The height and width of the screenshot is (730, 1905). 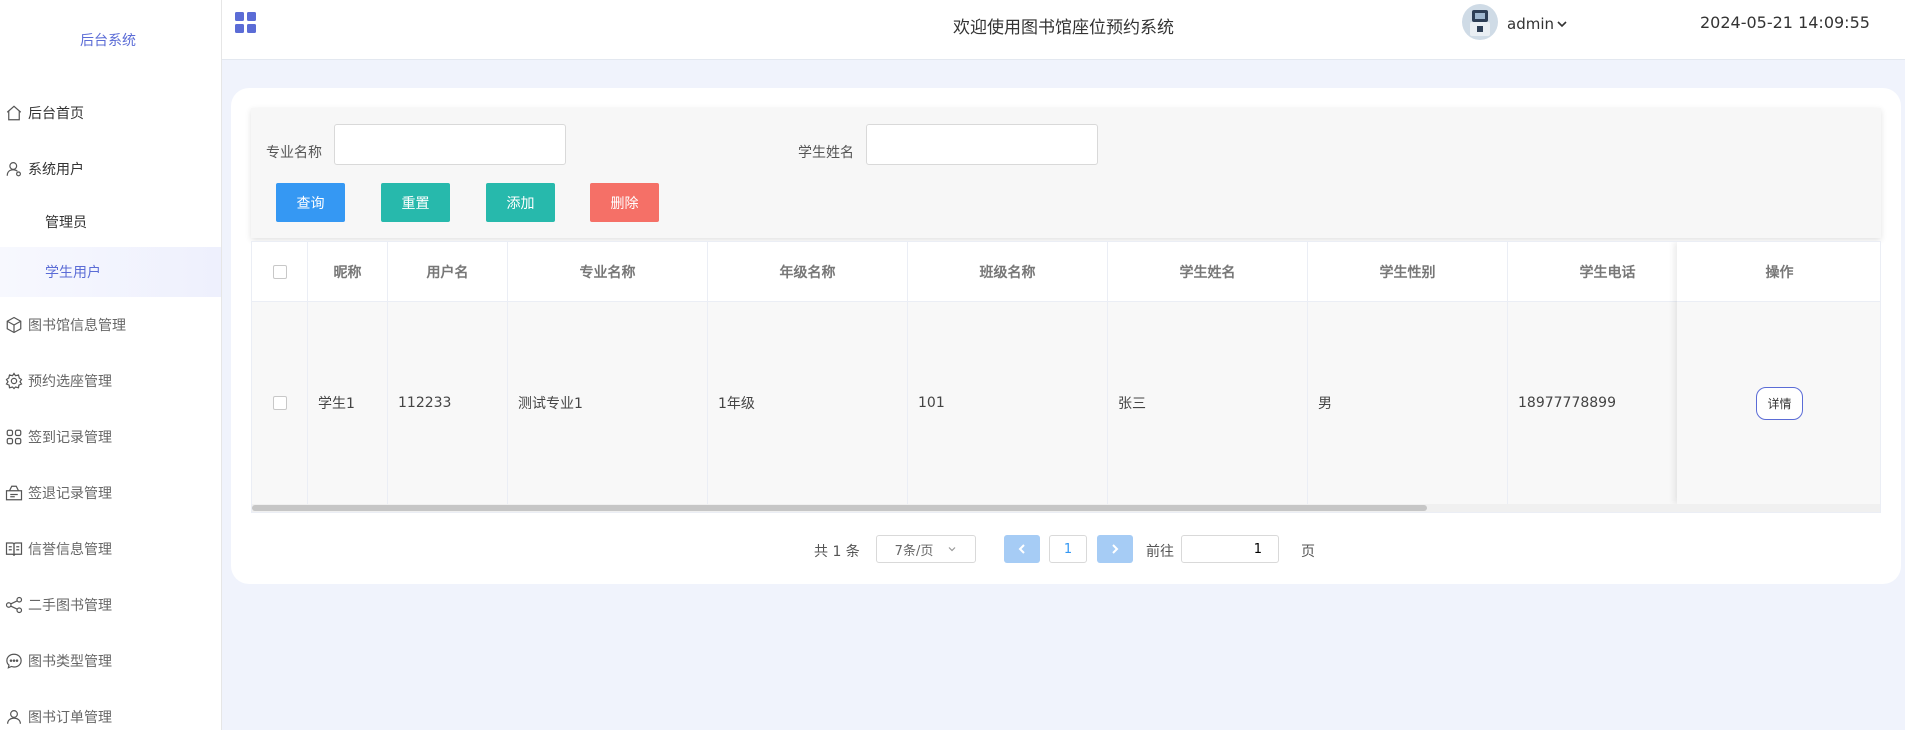 What do you see at coordinates (110, 222) in the screenshot?
I see `sidebar-item-admin: 管理员` at bounding box center [110, 222].